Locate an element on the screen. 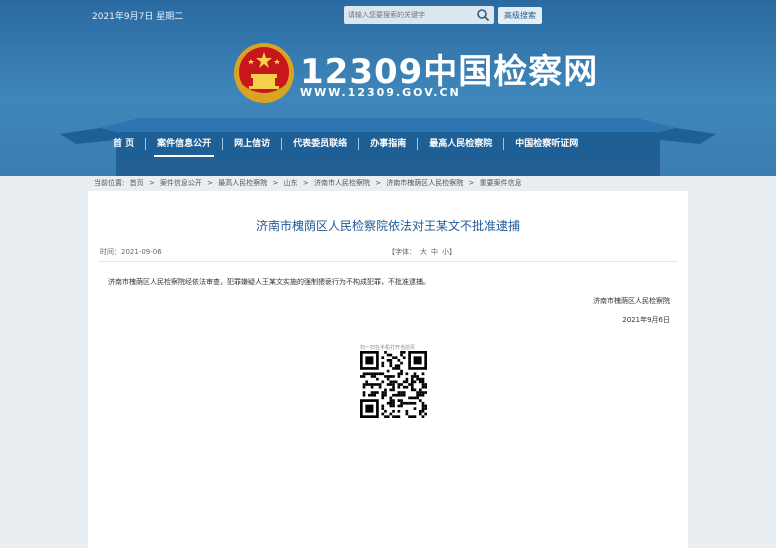 The height and width of the screenshot is (548, 776). search-icon is located at coordinates (483, 15).